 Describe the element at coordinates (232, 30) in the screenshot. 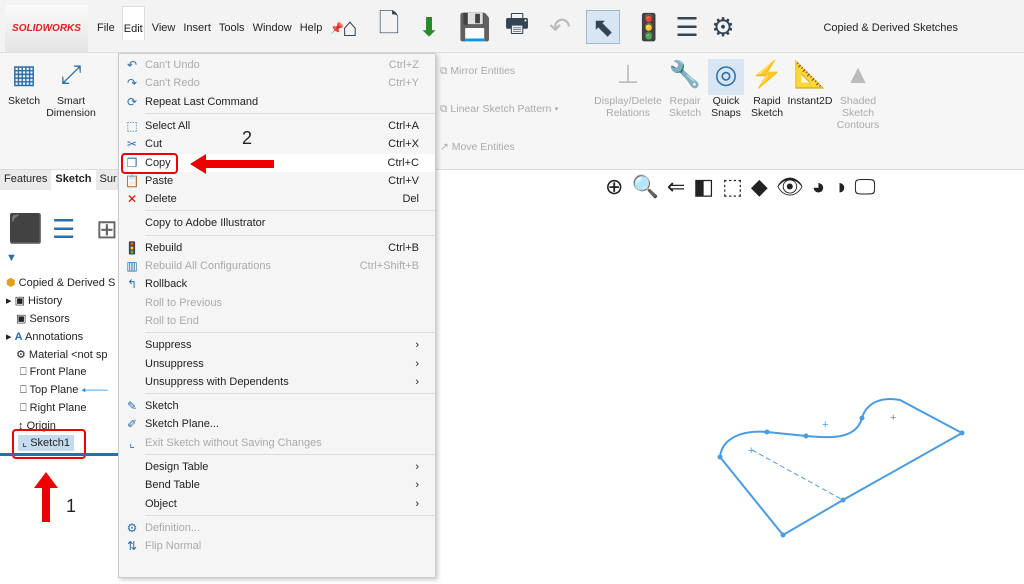

I see `menu-tools: Tools` at that location.